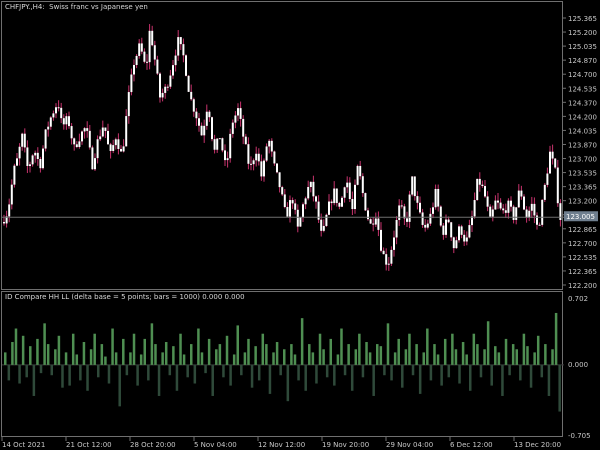 The width and height of the screenshot is (600, 450). What do you see at coordinates (582, 174) in the screenshot?
I see `price-tick-label: 123.535` at bounding box center [582, 174].